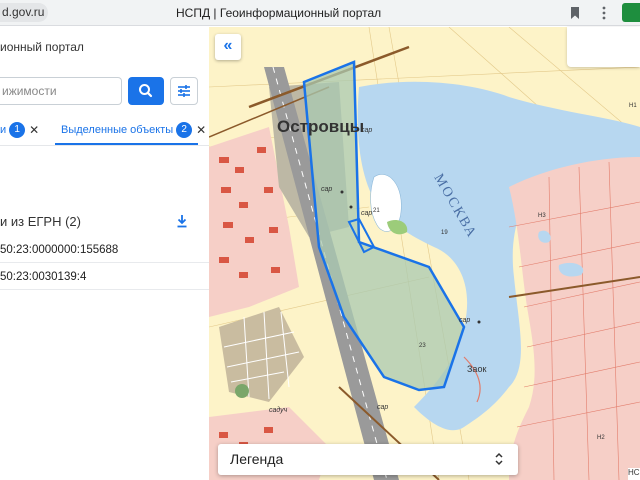 The image size is (640, 480). What do you see at coordinates (279, 13) in the screenshot?
I see `browser-tab-title: НСПД | Геоинформационный портал` at bounding box center [279, 13].